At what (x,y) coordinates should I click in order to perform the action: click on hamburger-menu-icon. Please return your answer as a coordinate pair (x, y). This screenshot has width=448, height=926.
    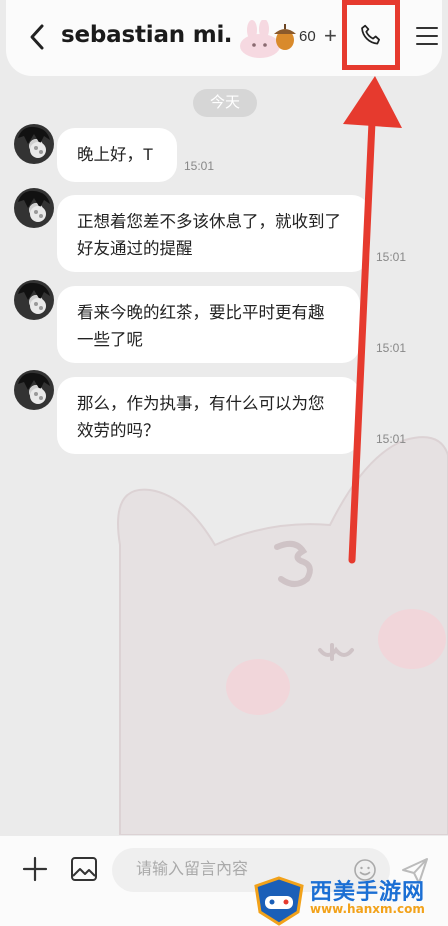
    Looking at the image, I should click on (427, 36).